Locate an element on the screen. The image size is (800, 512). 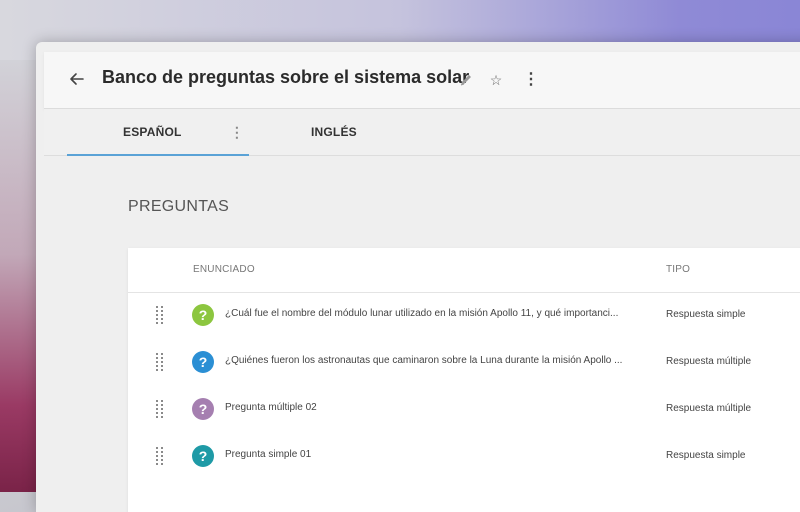
table-header: ENUNCIADO TIPO is located at coordinates (464, 270).